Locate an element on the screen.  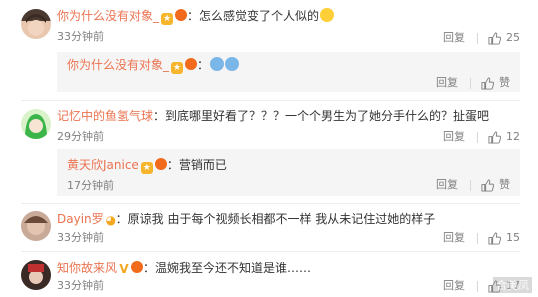
comment-text: ：到底哪里好看了？？？一个个男生为了她分手什么的？扯蛋吧 is located at coordinates (321, 116).